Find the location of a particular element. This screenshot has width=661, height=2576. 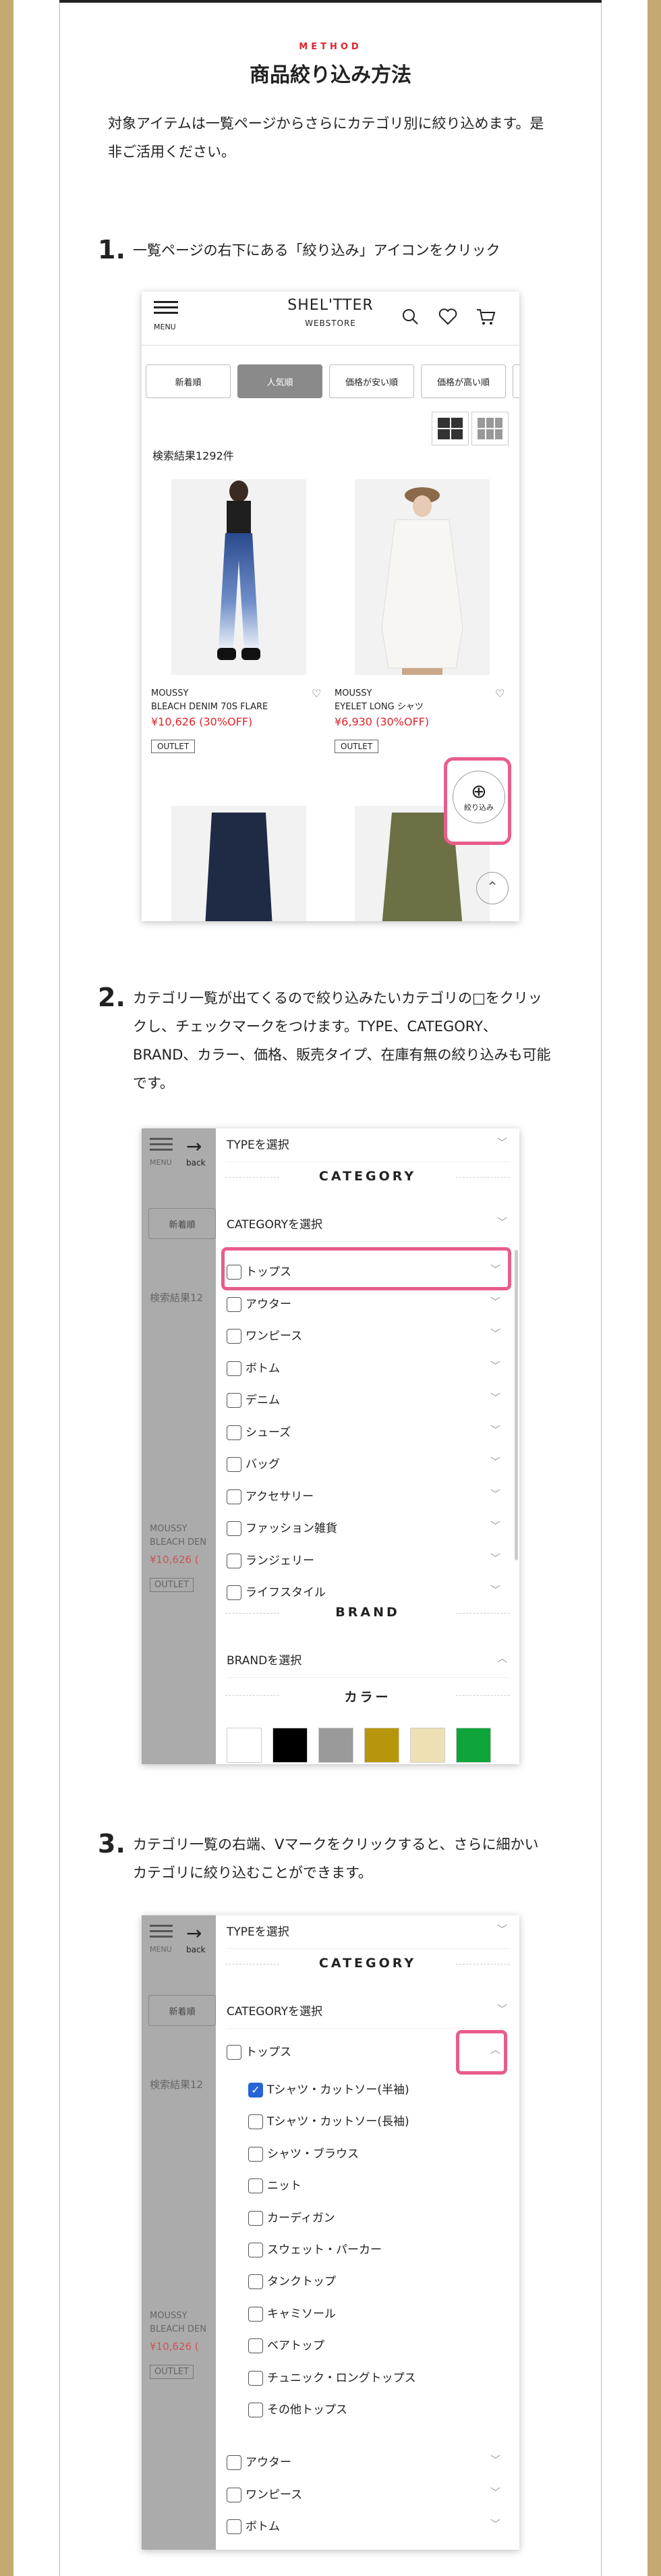

category-item: ランジェリー ﹀ is located at coordinates (368, 1564).